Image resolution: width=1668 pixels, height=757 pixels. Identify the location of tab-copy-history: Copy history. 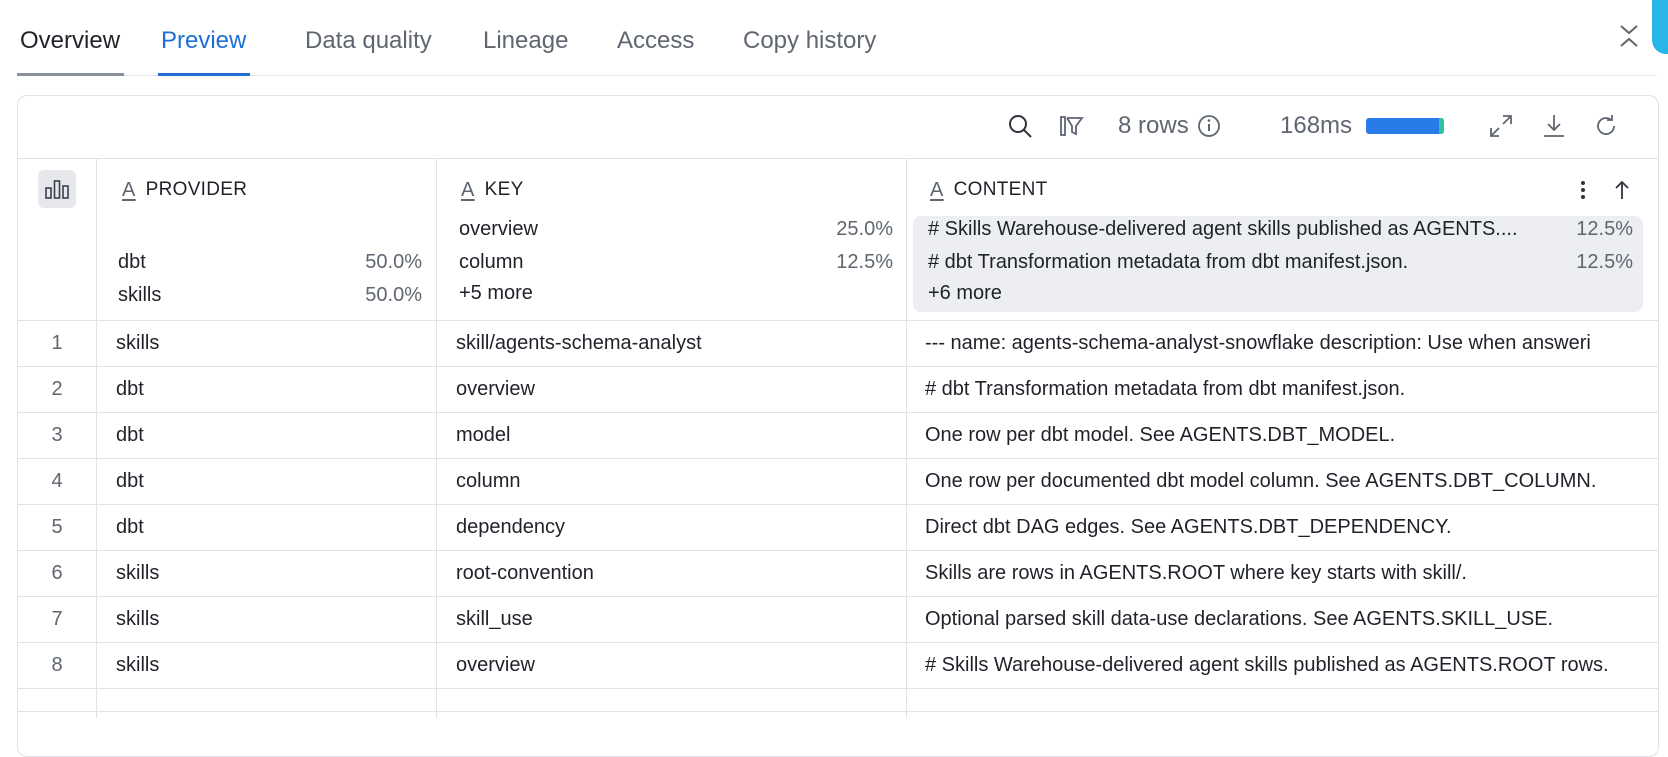
(809, 50).